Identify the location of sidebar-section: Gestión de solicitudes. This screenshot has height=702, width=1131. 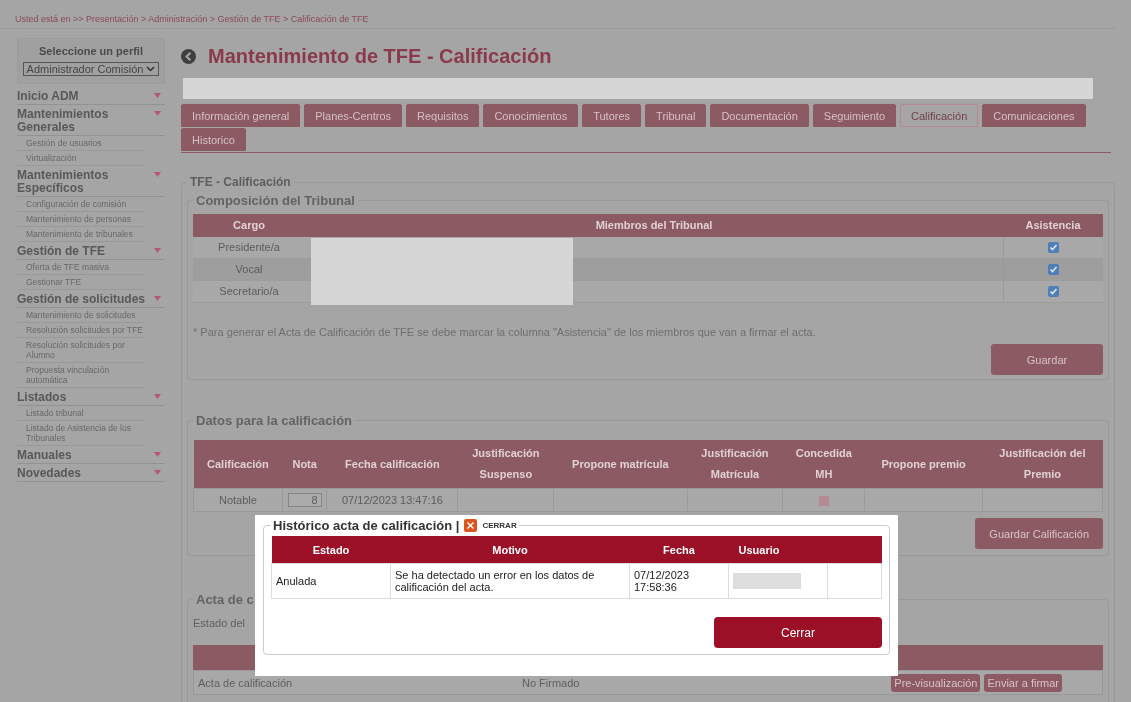
(84, 299).